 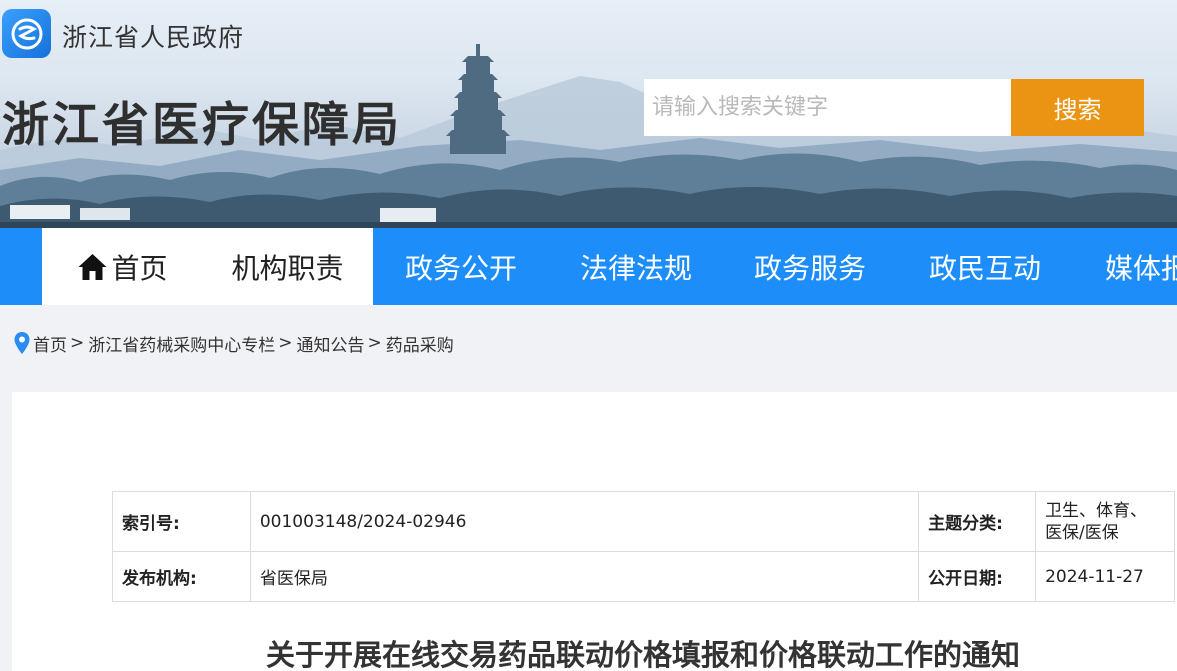 I want to click on publisher-label: 发布机构:, so click(x=181, y=576).